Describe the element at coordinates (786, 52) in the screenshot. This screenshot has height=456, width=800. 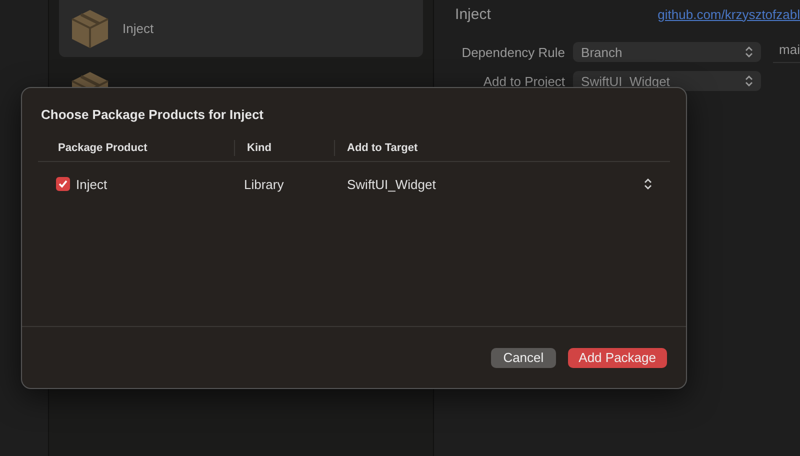
I see `text-field: mai` at that location.